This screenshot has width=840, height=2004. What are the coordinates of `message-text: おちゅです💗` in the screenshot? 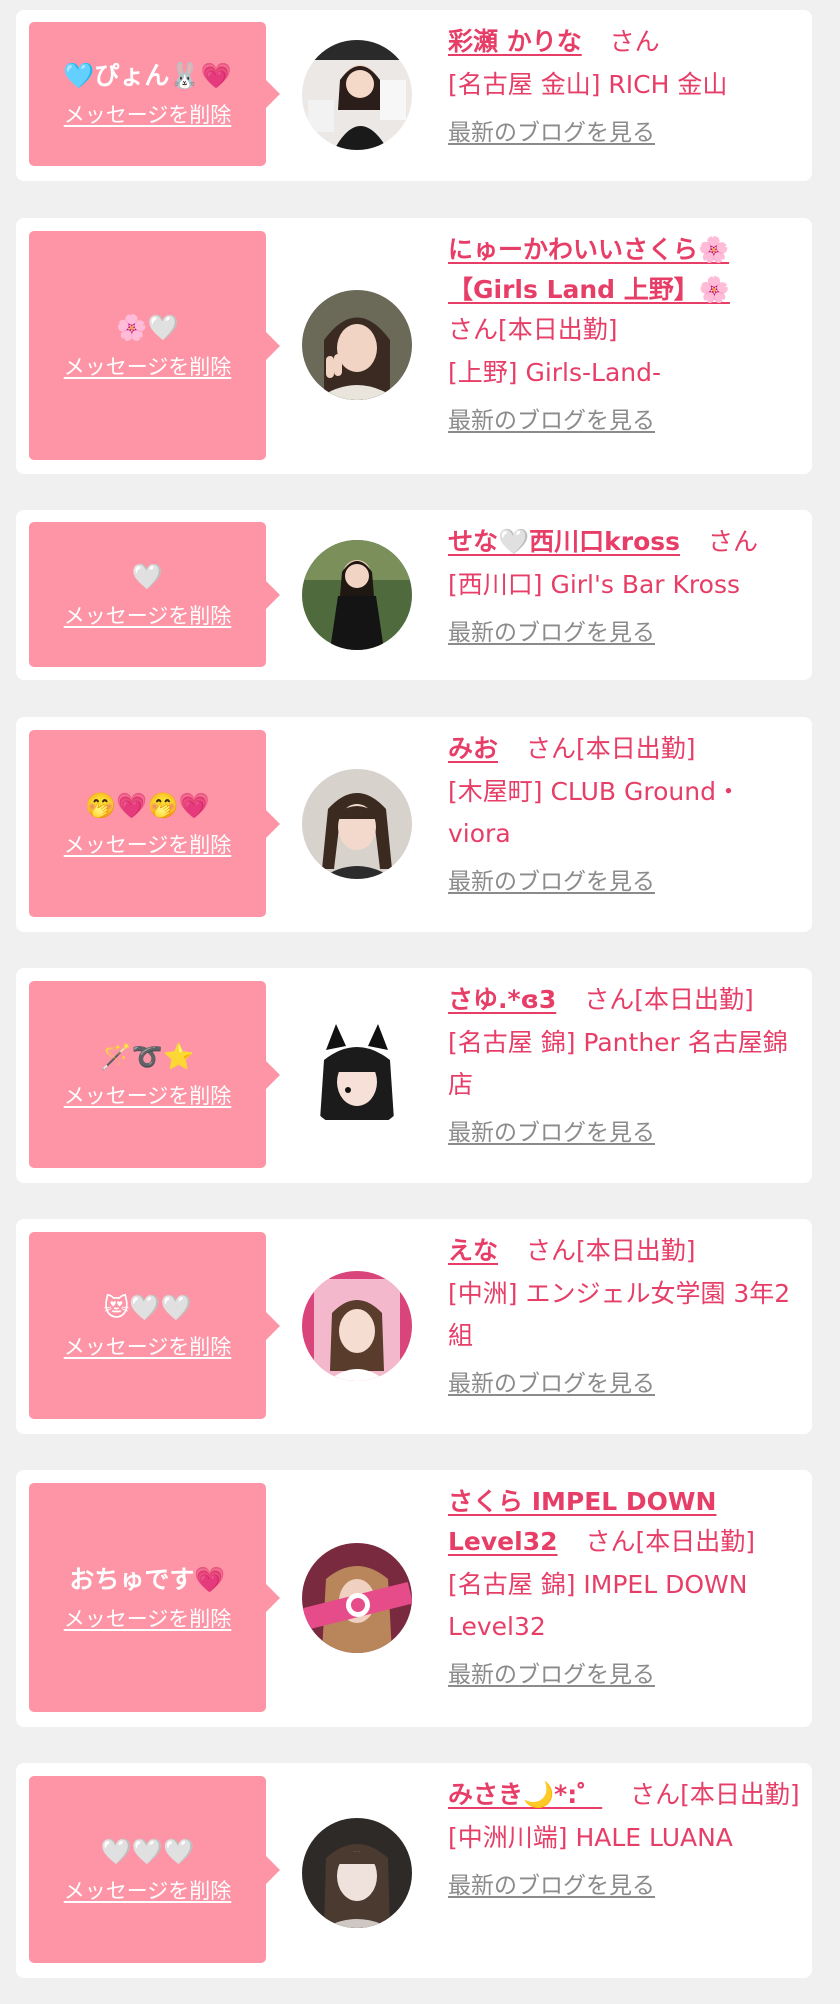 It's located at (147, 1579).